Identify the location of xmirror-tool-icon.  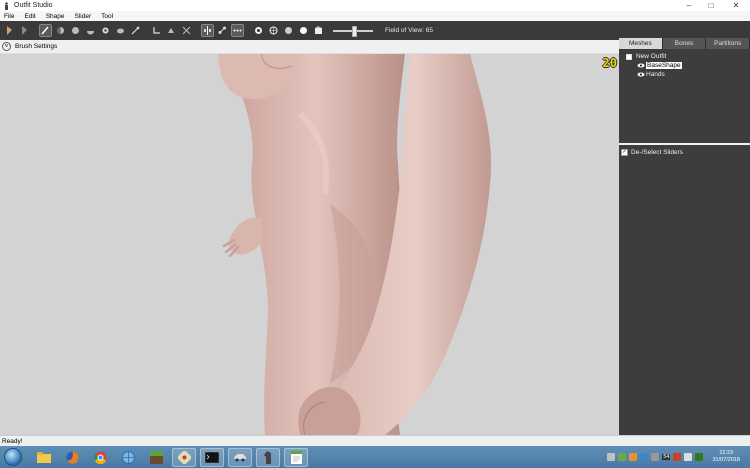
(207, 30).